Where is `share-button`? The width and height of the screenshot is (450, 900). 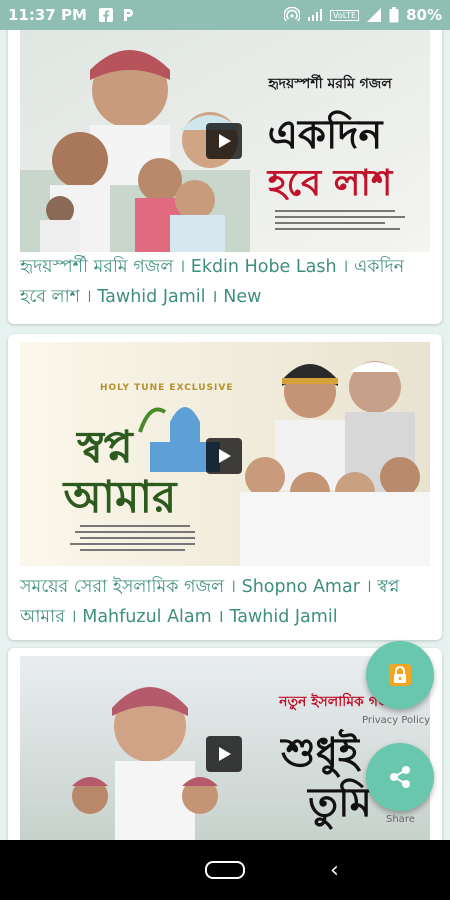
share-button is located at coordinates (400, 777).